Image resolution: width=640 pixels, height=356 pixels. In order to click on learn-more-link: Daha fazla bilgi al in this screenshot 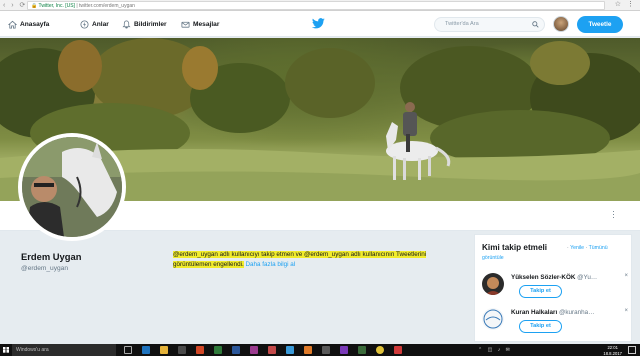, I will do `click(270, 264)`.